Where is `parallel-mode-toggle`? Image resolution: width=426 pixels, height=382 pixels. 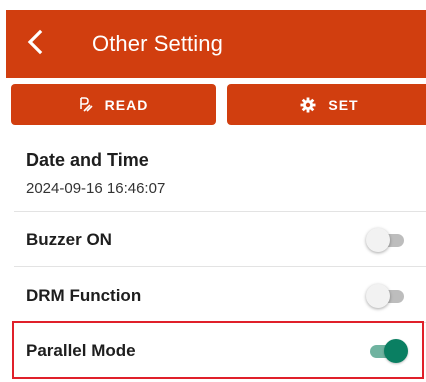 parallel-mode-toggle is located at coordinates (387, 351).